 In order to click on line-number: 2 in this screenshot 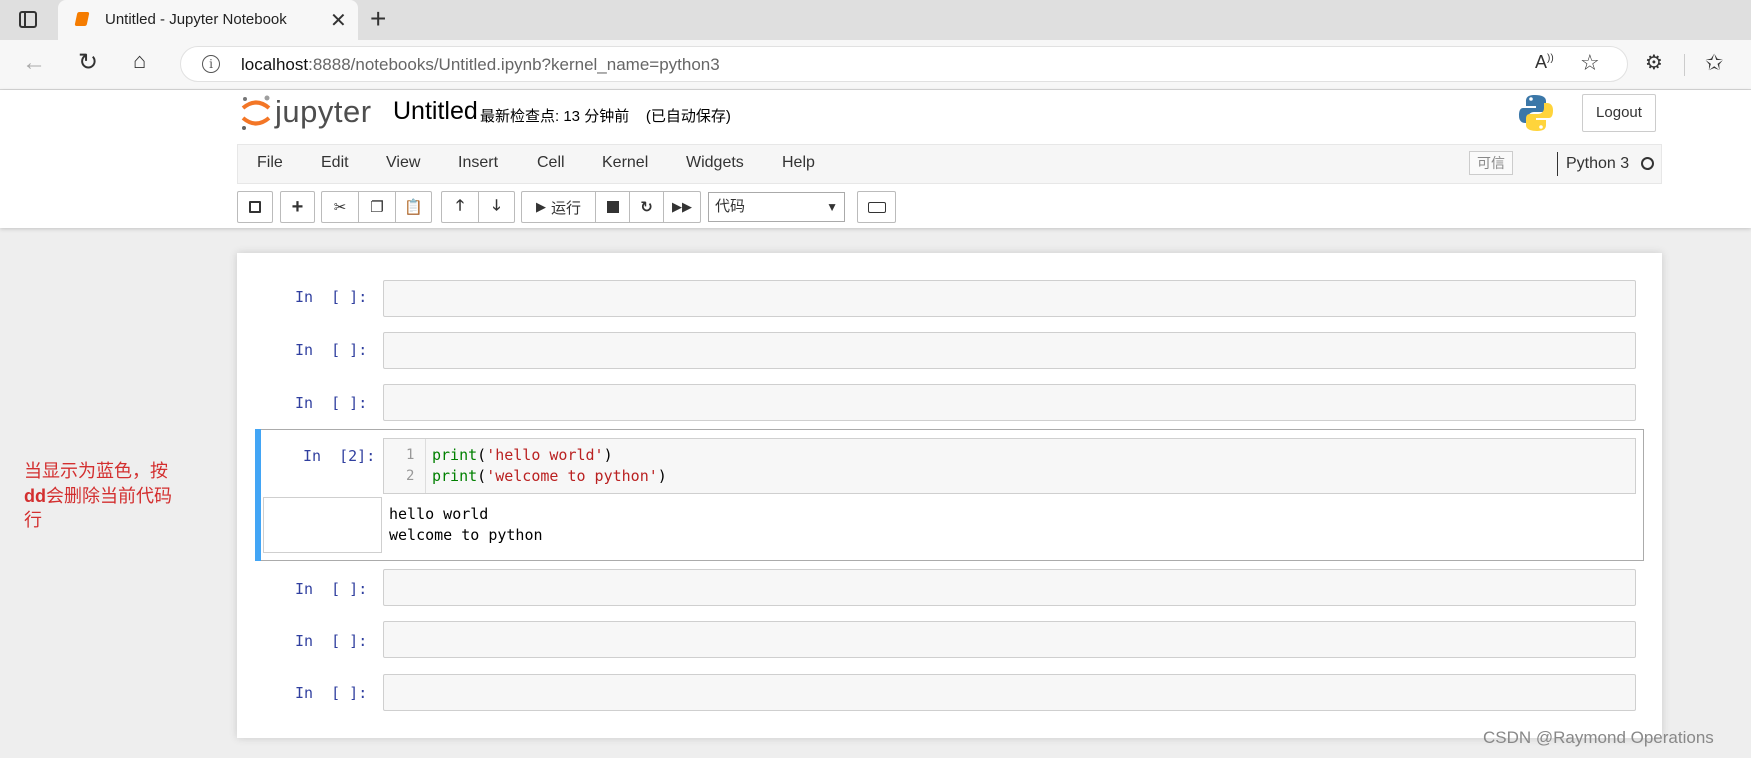, I will do `click(410, 476)`.